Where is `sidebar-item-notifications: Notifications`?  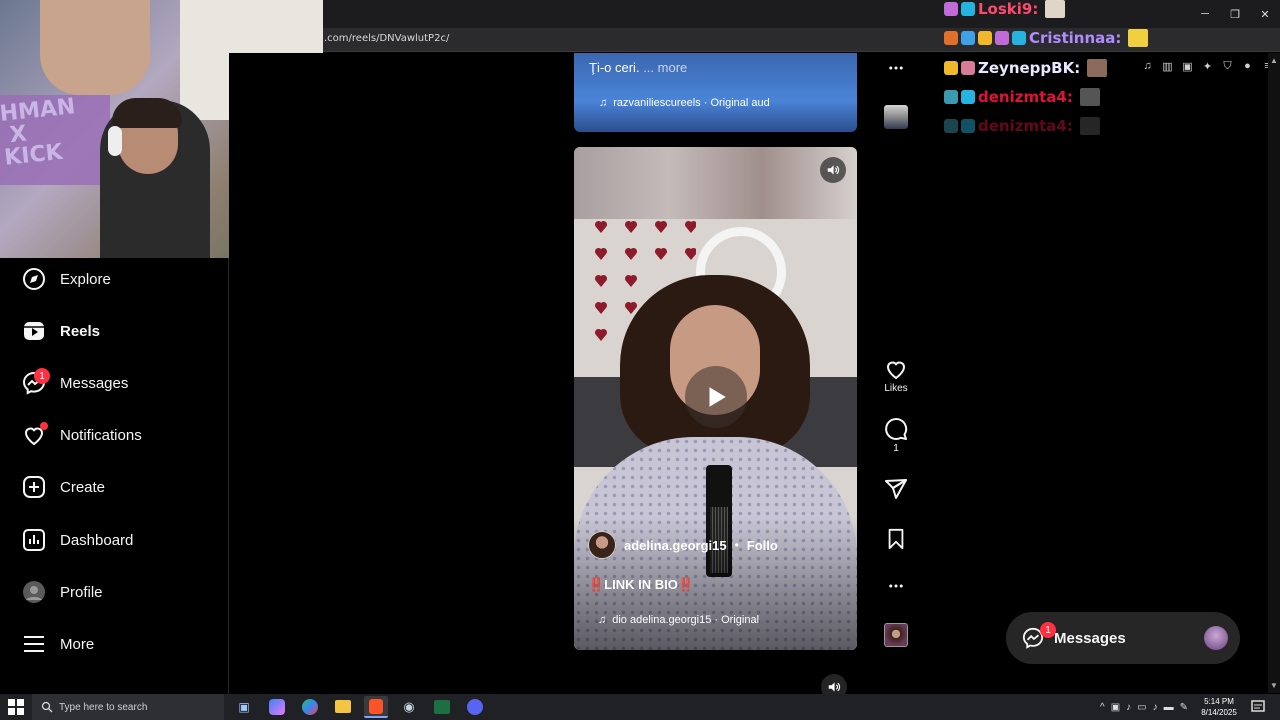 sidebar-item-notifications: Notifications is located at coordinates (114, 435).